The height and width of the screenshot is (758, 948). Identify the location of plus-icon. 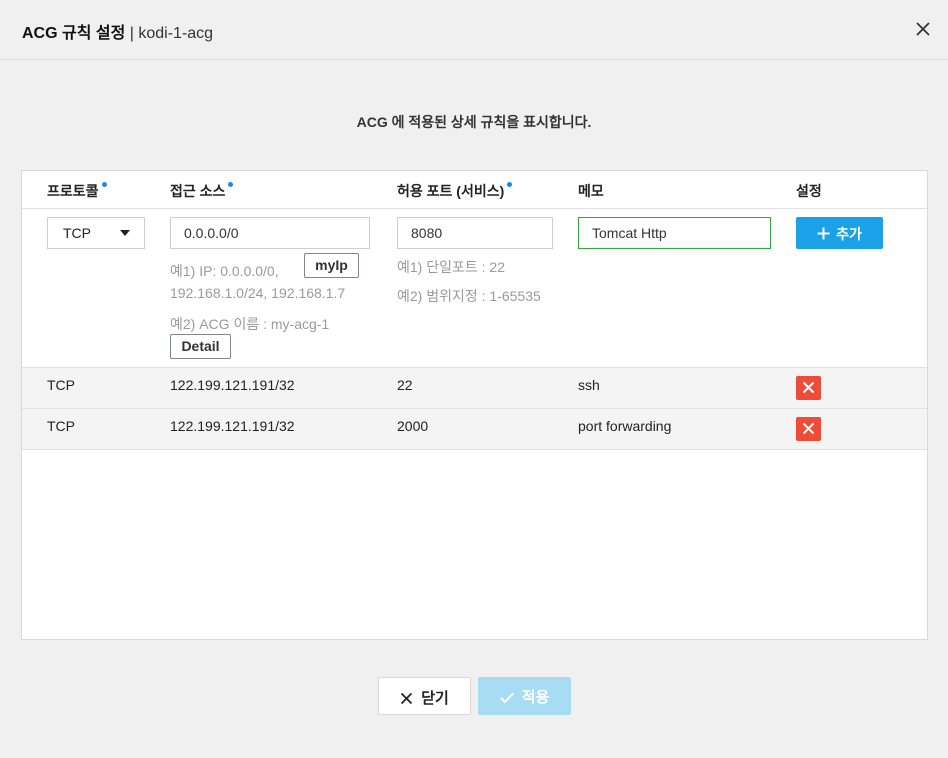
(823, 233).